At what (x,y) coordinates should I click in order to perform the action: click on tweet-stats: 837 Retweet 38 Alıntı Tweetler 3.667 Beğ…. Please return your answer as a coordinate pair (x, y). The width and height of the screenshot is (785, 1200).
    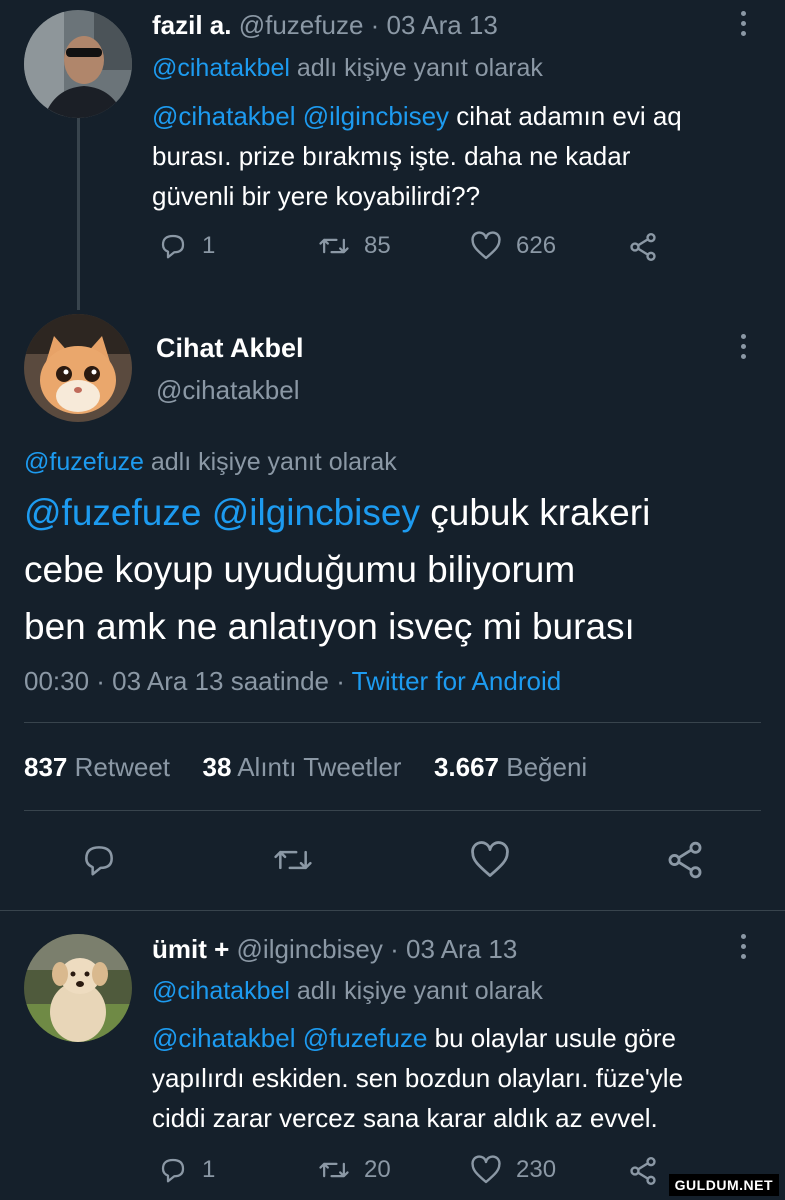
    Looking at the image, I should click on (305, 767).